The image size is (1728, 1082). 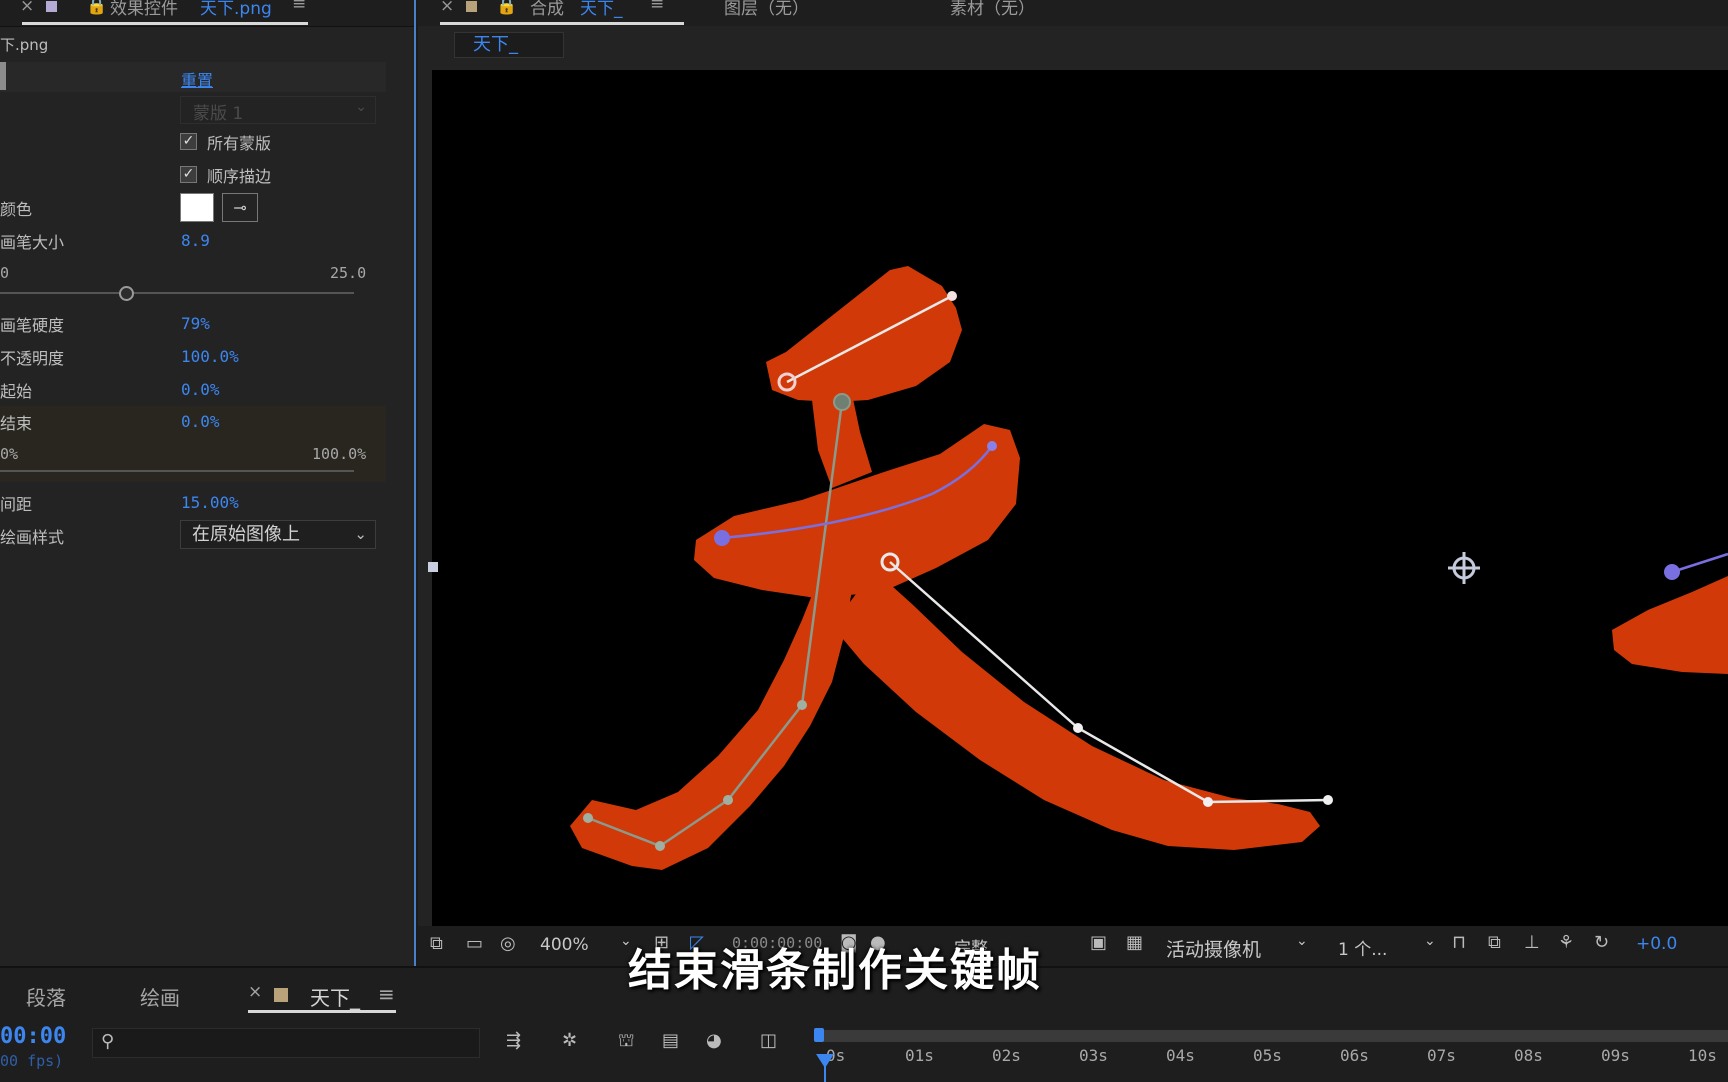 I want to click on zoom-dropdown: 400% ⌄, so click(x=588, y=946).